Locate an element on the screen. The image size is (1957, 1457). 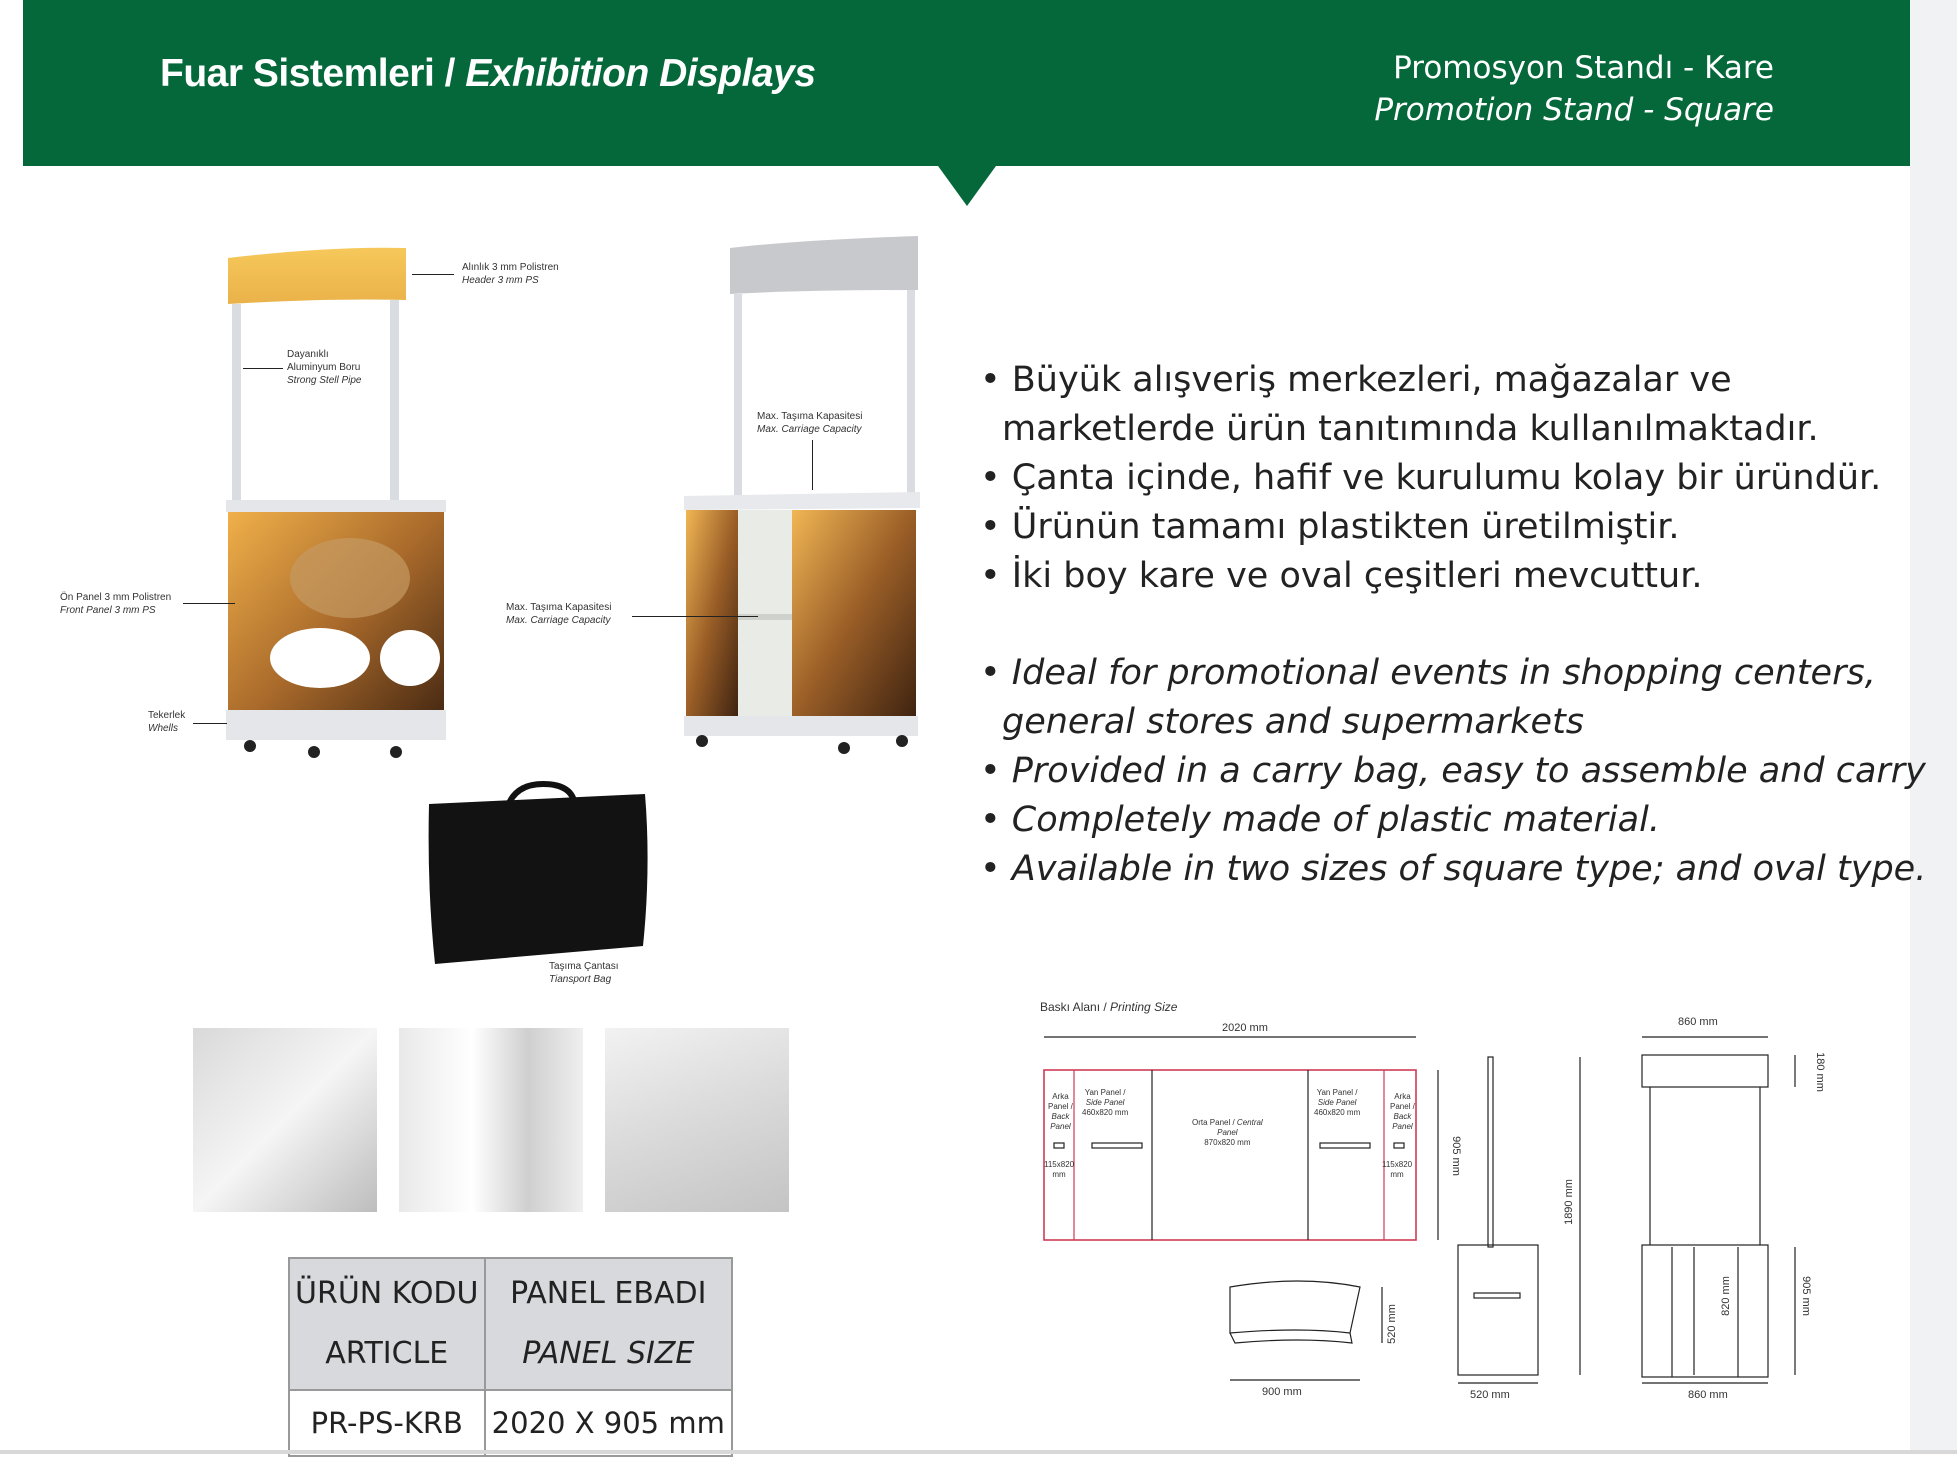
table-row: PR-PS-KRB 2020 X 905 mm is located at coordinates (511, 1423).